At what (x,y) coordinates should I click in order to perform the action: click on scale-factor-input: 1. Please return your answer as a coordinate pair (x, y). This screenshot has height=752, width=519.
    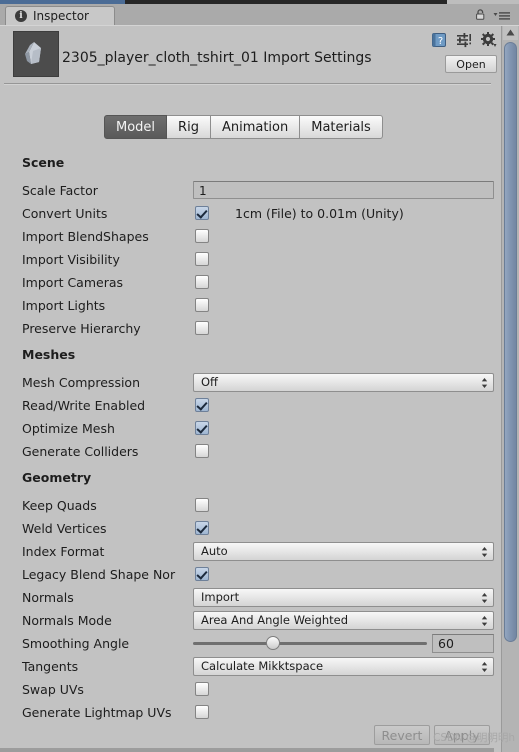
    Looking at the image, I should click on (343, 190).